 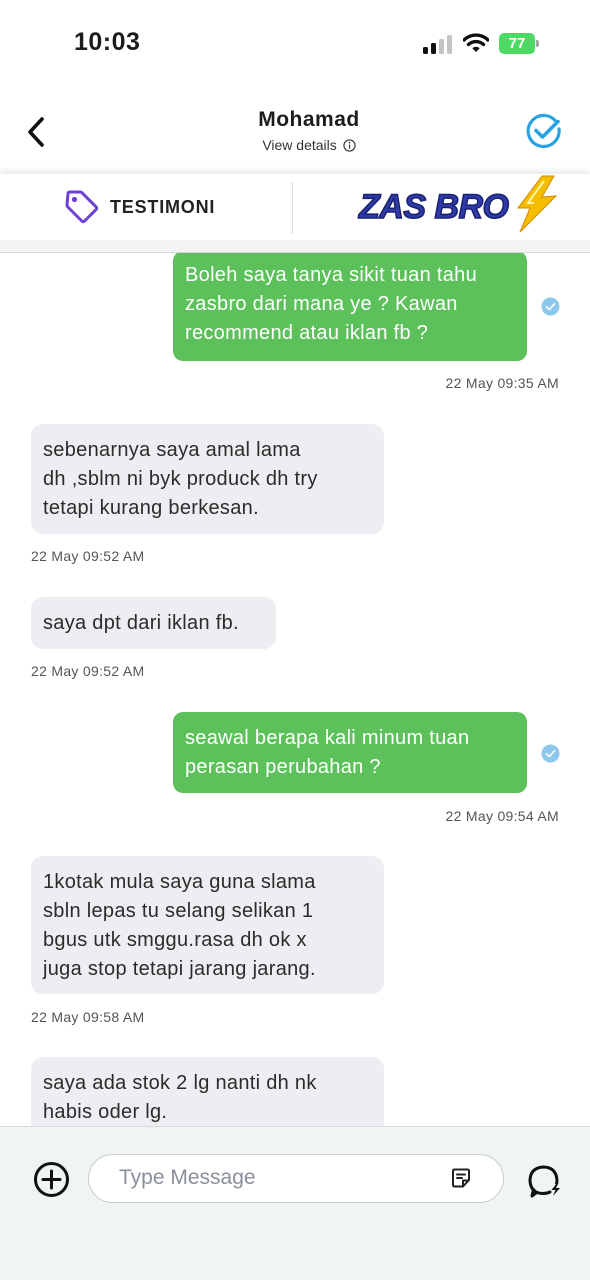 What do you see at coordinates (537, 43) in the screenshot?
I see `battery-cap` at bounding box center [537, 43].